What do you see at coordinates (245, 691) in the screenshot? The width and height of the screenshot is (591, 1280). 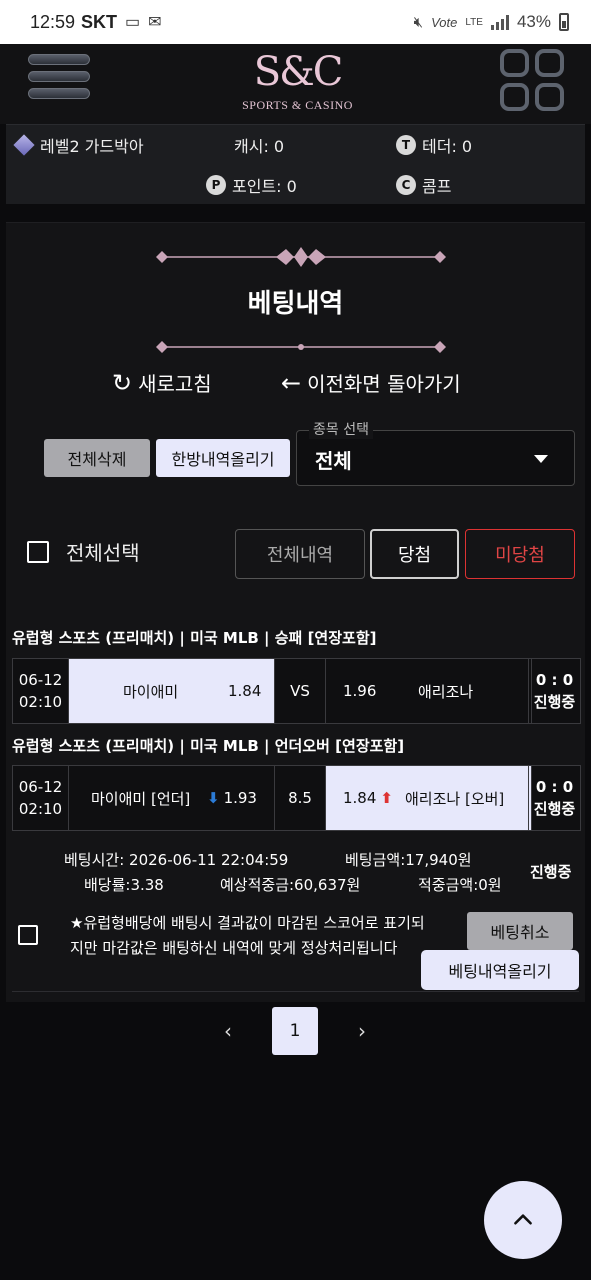 I see `bet-1-home-odds: 1.84` at bounding box center [245, 691].